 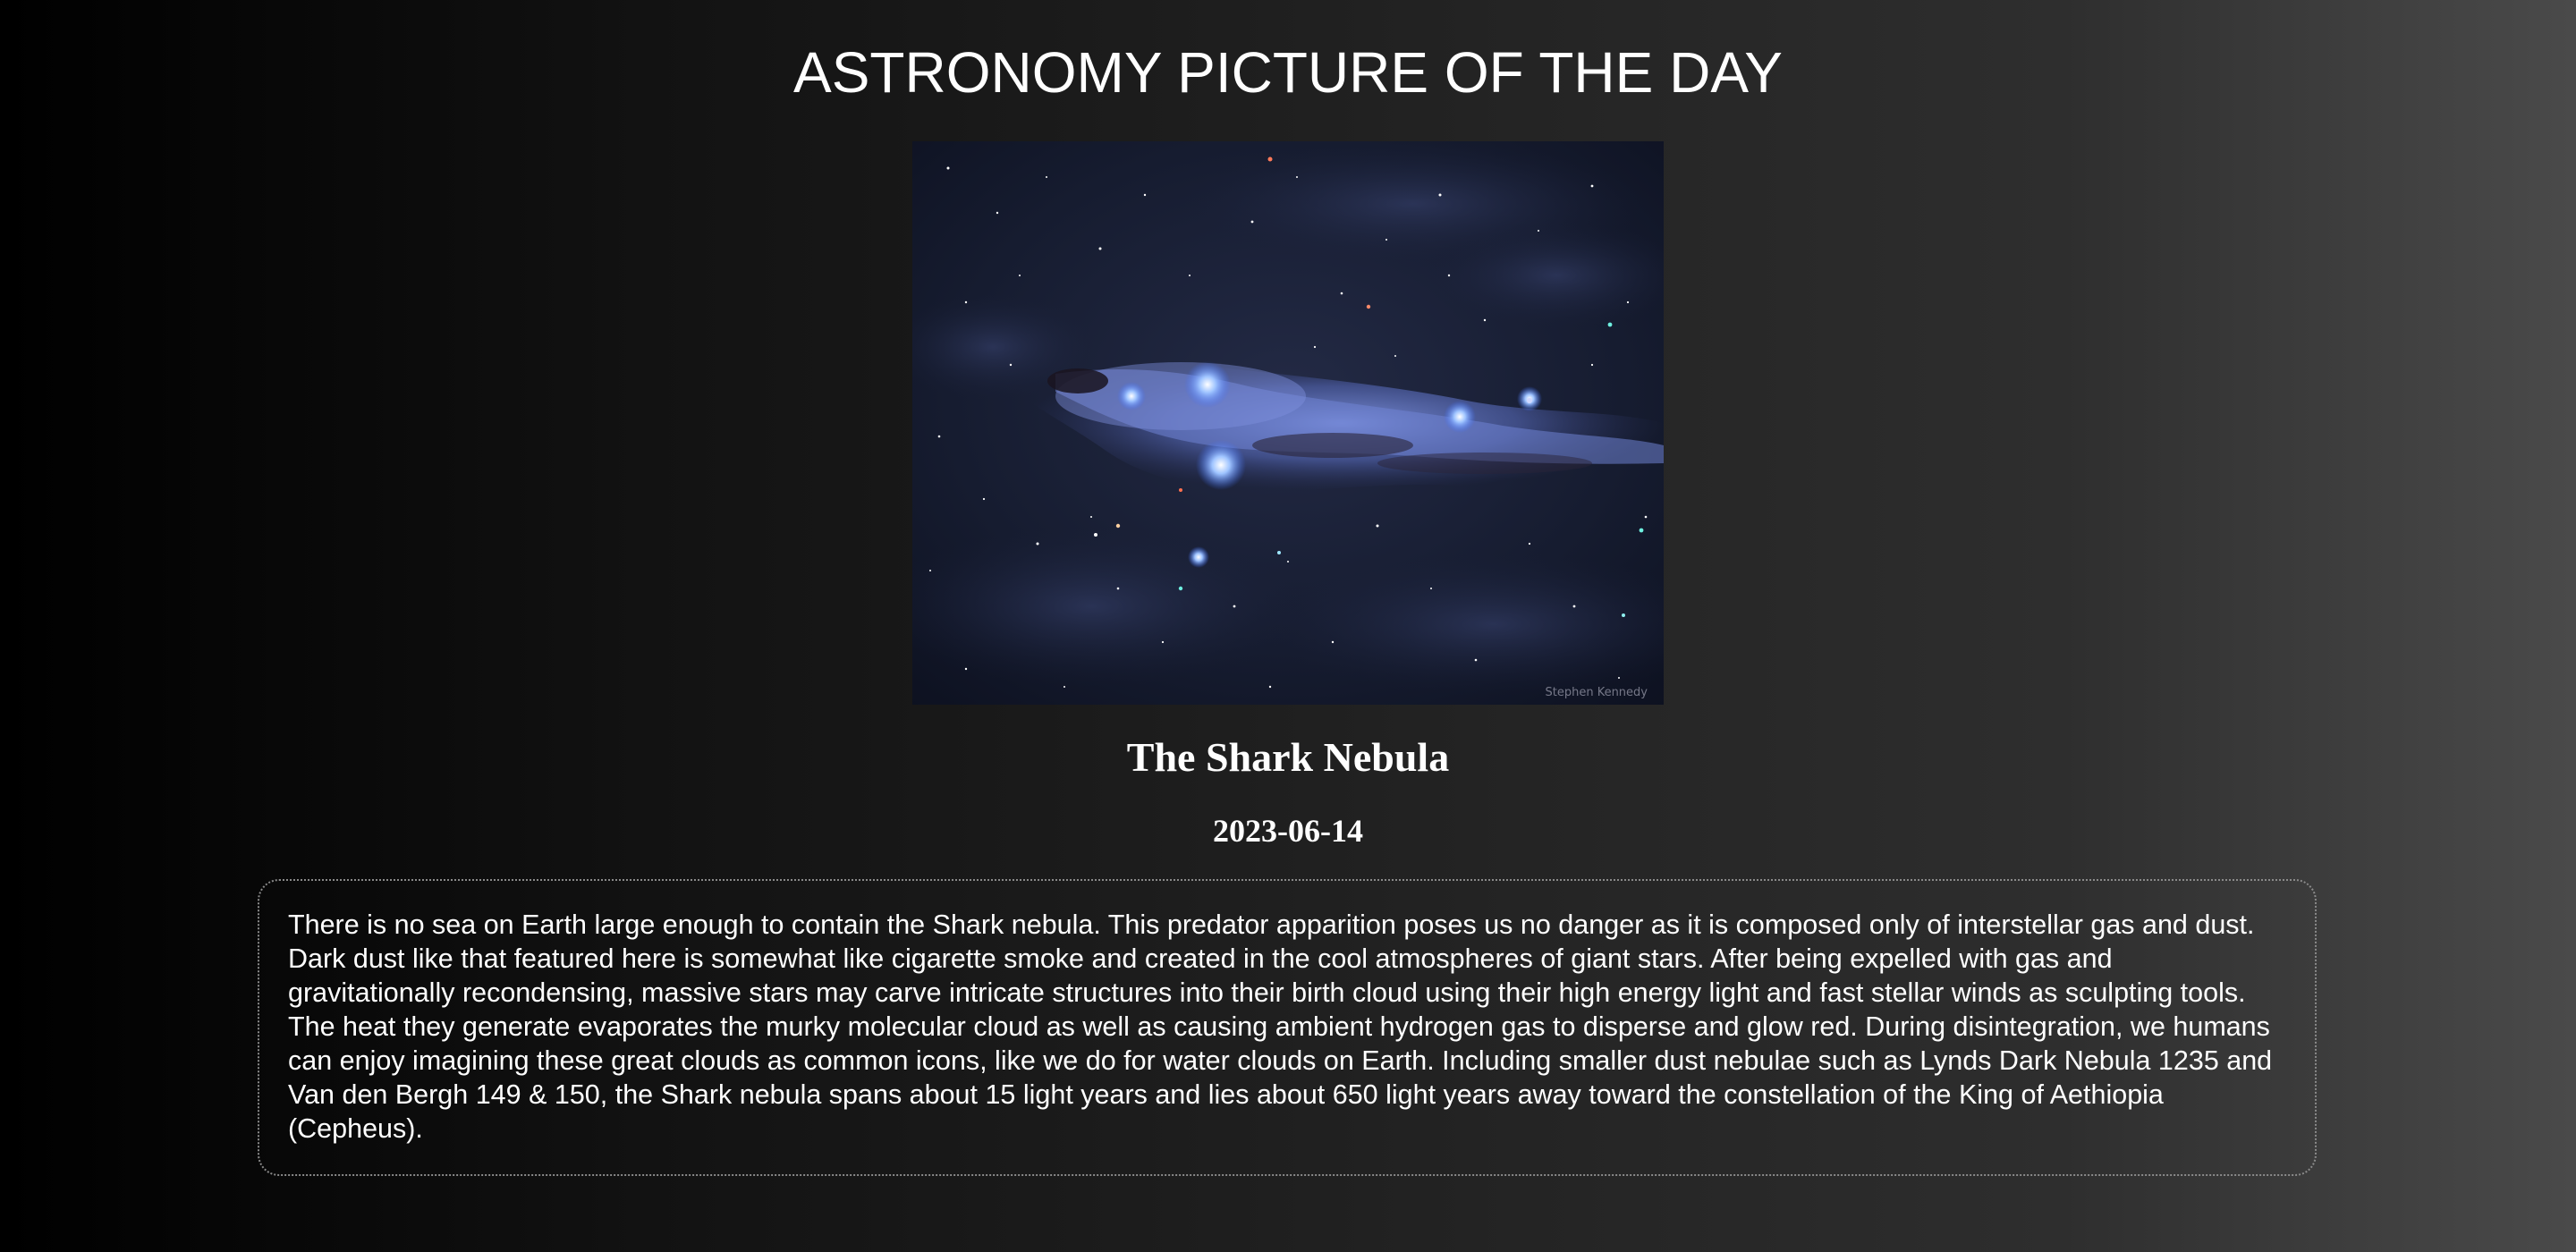 What do you see at coordinates (1288, 757) in the screenshot?
I see `picture-title: The Shark Nebula` at bounding box center [1288, 757].